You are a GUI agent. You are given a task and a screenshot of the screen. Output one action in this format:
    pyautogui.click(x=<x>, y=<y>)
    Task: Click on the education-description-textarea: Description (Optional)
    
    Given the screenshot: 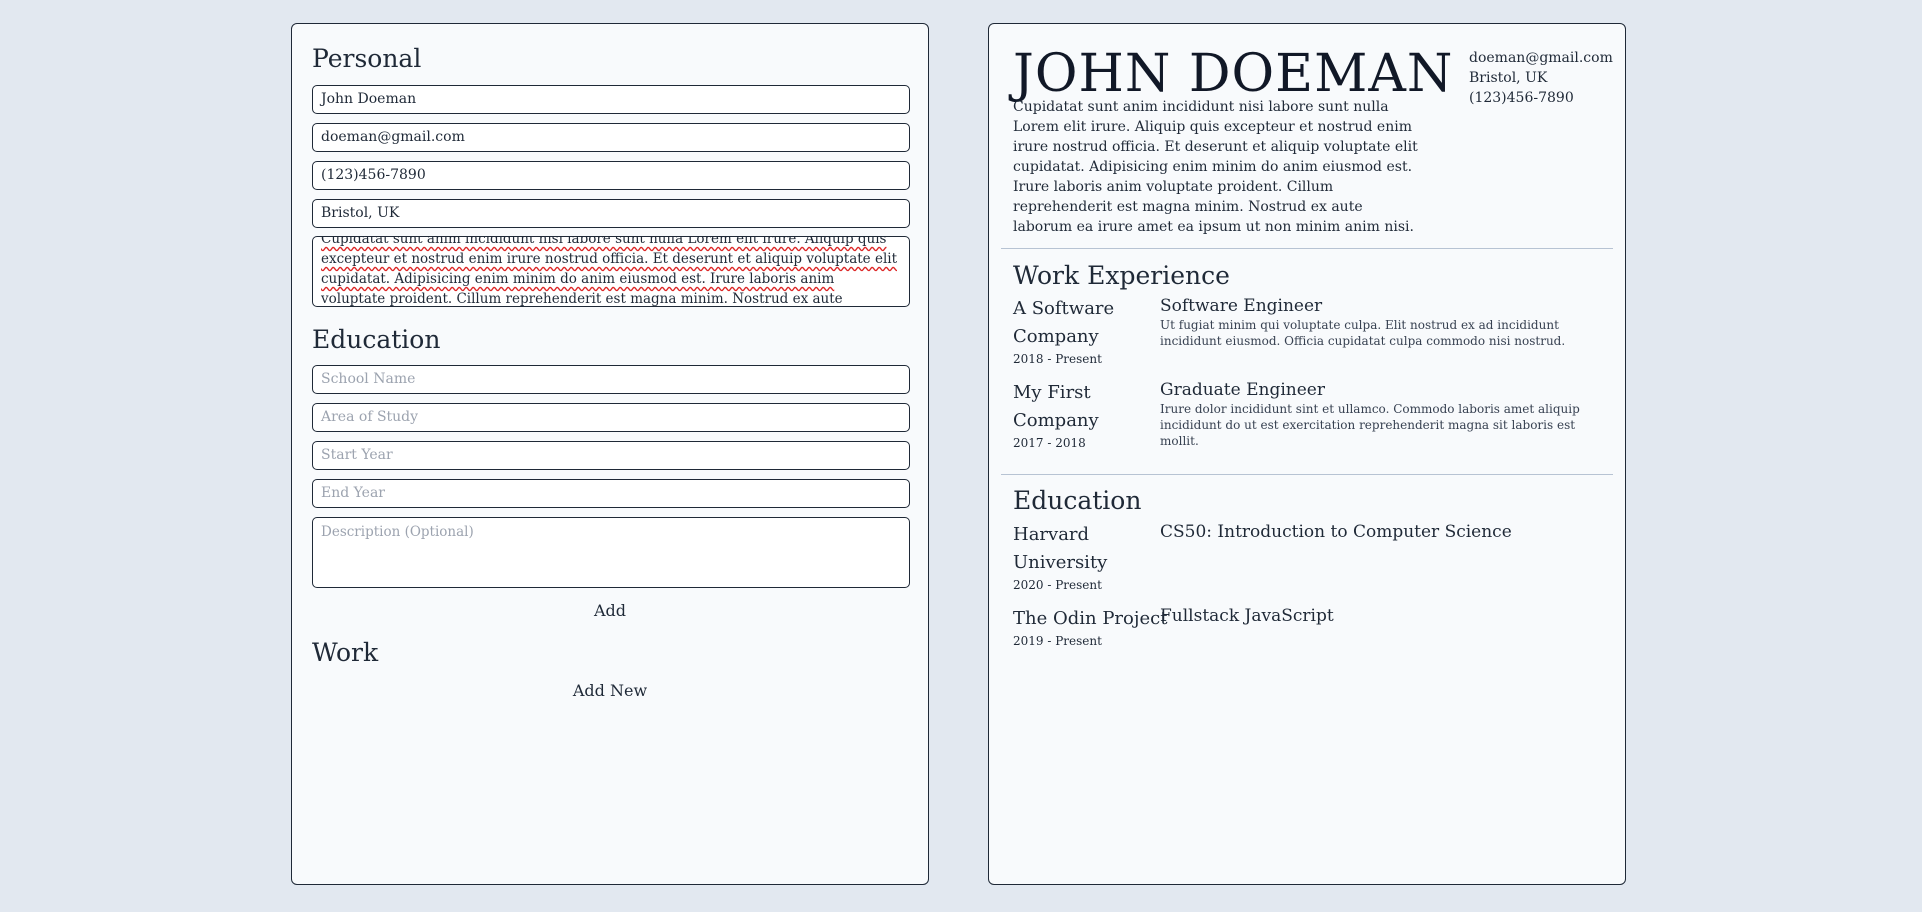 What is the action you would take?
    pyautogui.click(x=611, y=552)
    